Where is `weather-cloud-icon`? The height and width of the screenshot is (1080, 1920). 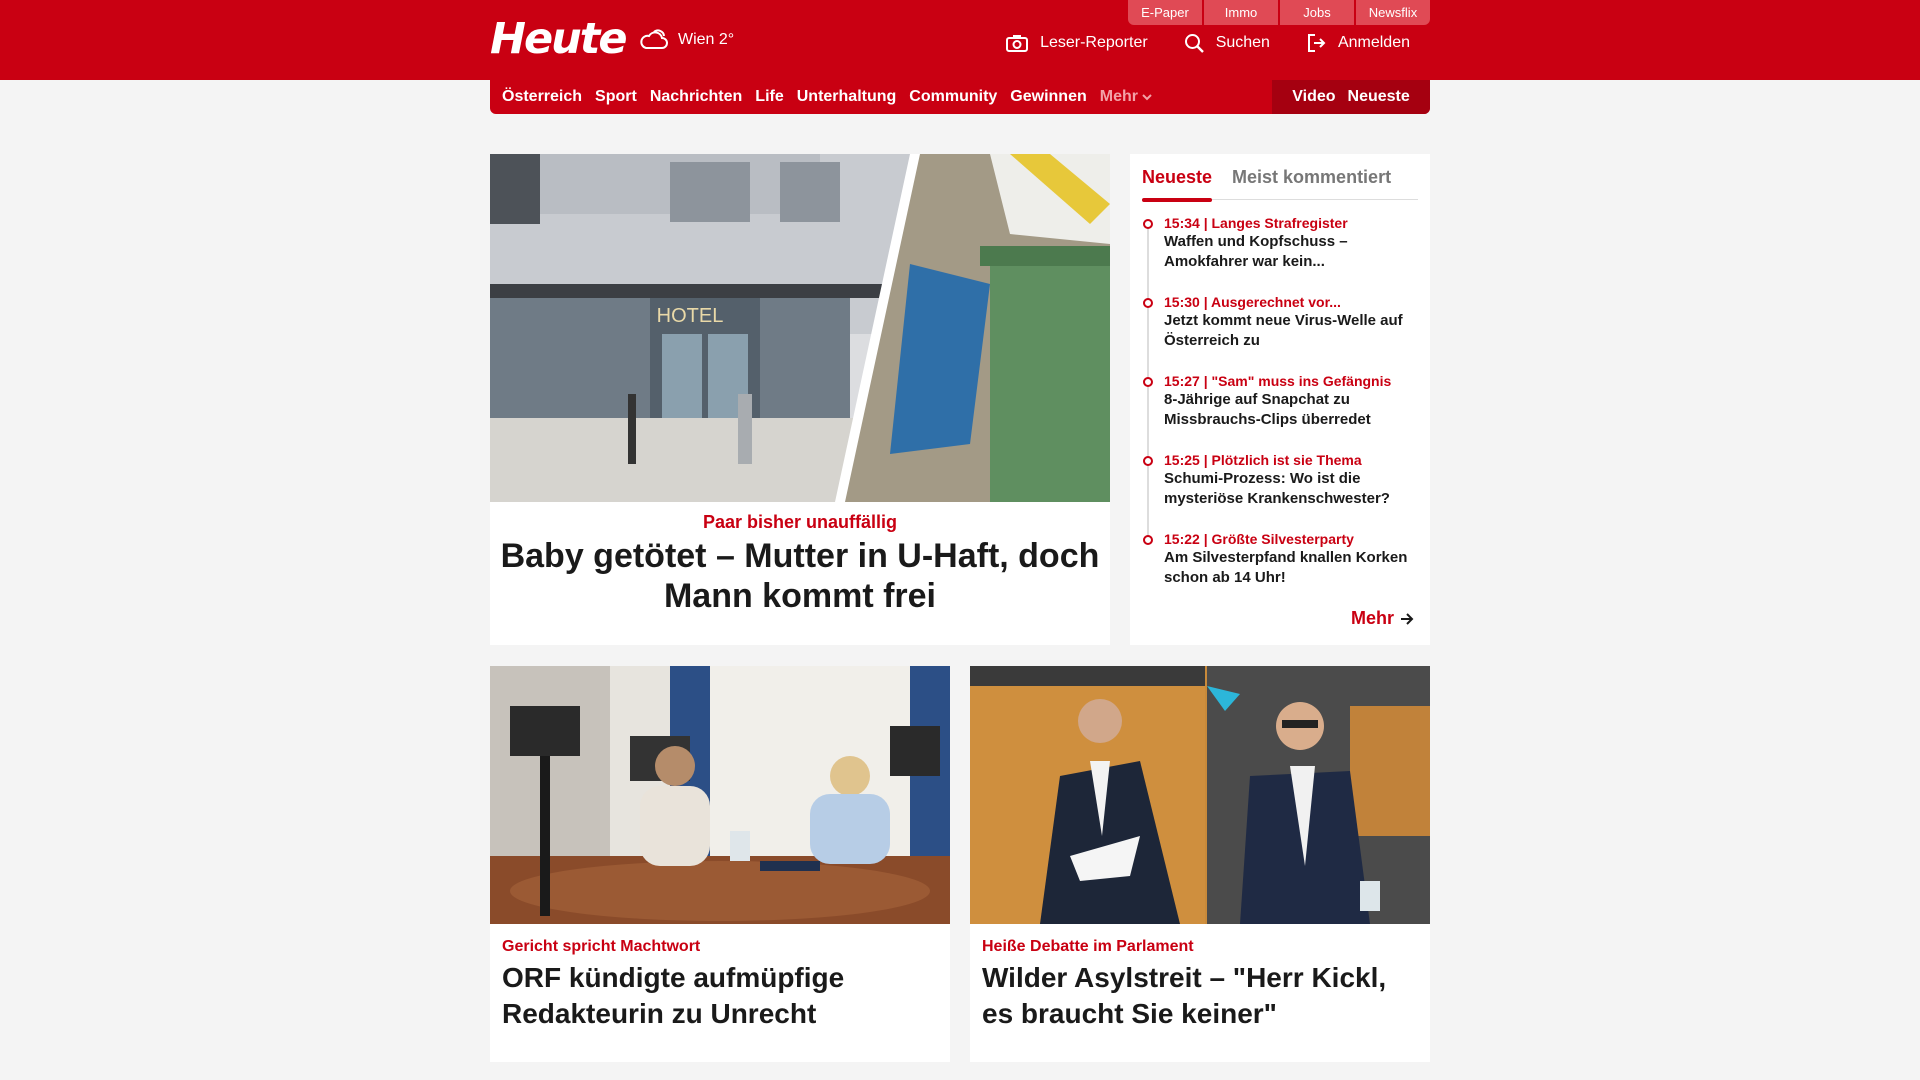 weather-cloud-icon is located at coordinates (654, 39).